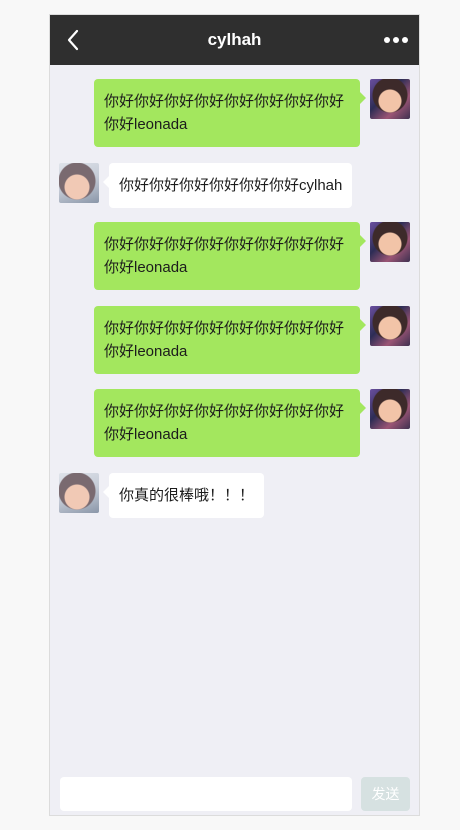 Image resolution: width=460 pixels, height=830 pixels. What do you see at coordinates (387, 40) in the screenshot?
I see `more-dots-icon` at bounding box center [387, 40].